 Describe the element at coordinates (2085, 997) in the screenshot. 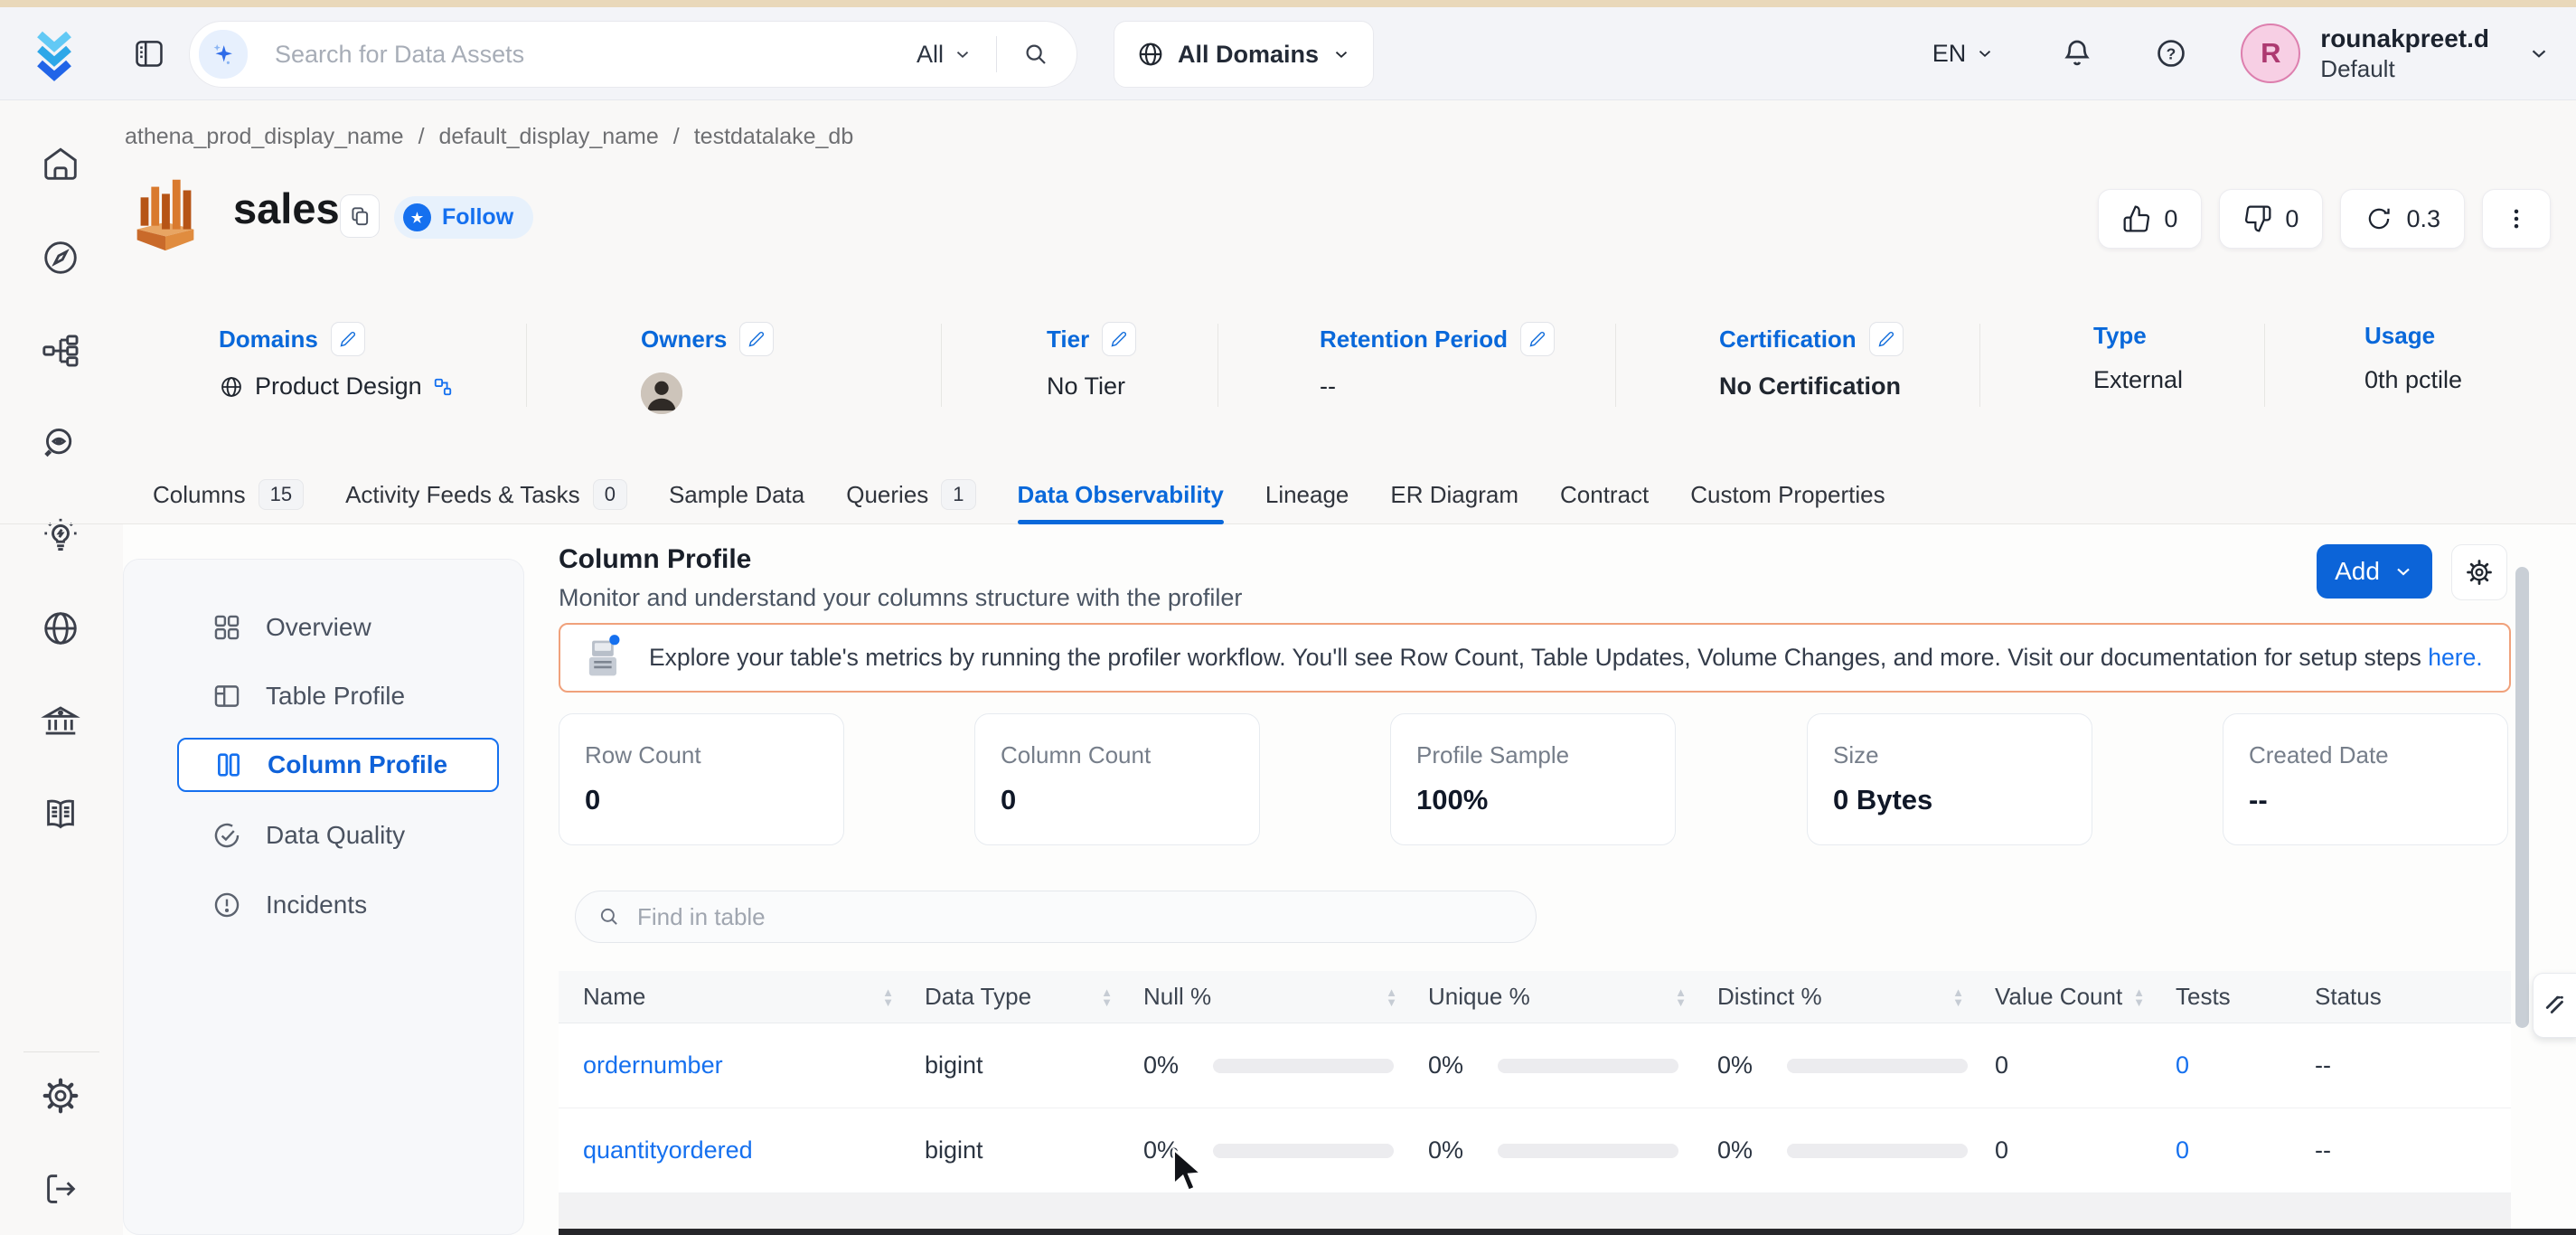

I see `col-header-value-count: Value Count ▲ ▼` at that location.